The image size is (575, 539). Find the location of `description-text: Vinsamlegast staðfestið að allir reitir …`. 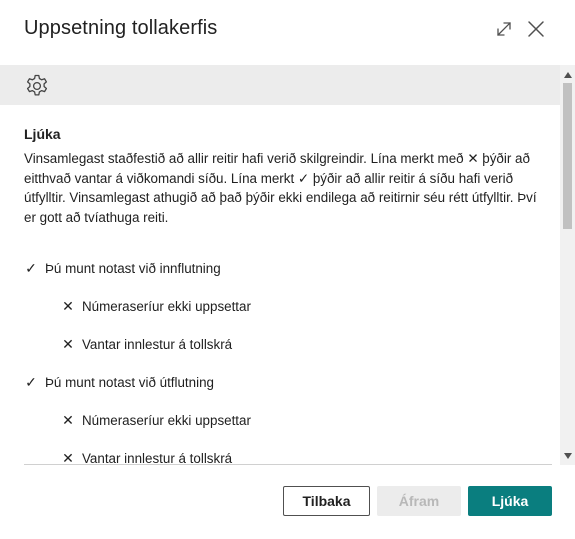

description-text: Vinsamlegast staðfestið að allir reitir … is located at coordinates (280, 188).